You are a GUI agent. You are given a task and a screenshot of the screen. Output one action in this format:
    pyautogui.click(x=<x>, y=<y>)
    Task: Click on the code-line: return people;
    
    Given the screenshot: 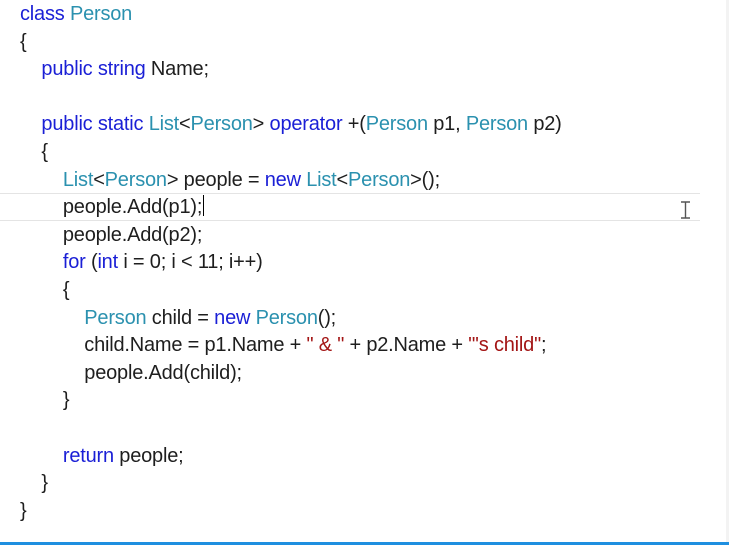 What is the action you would take?
    pyautogui.click(x=374, y=456)
    